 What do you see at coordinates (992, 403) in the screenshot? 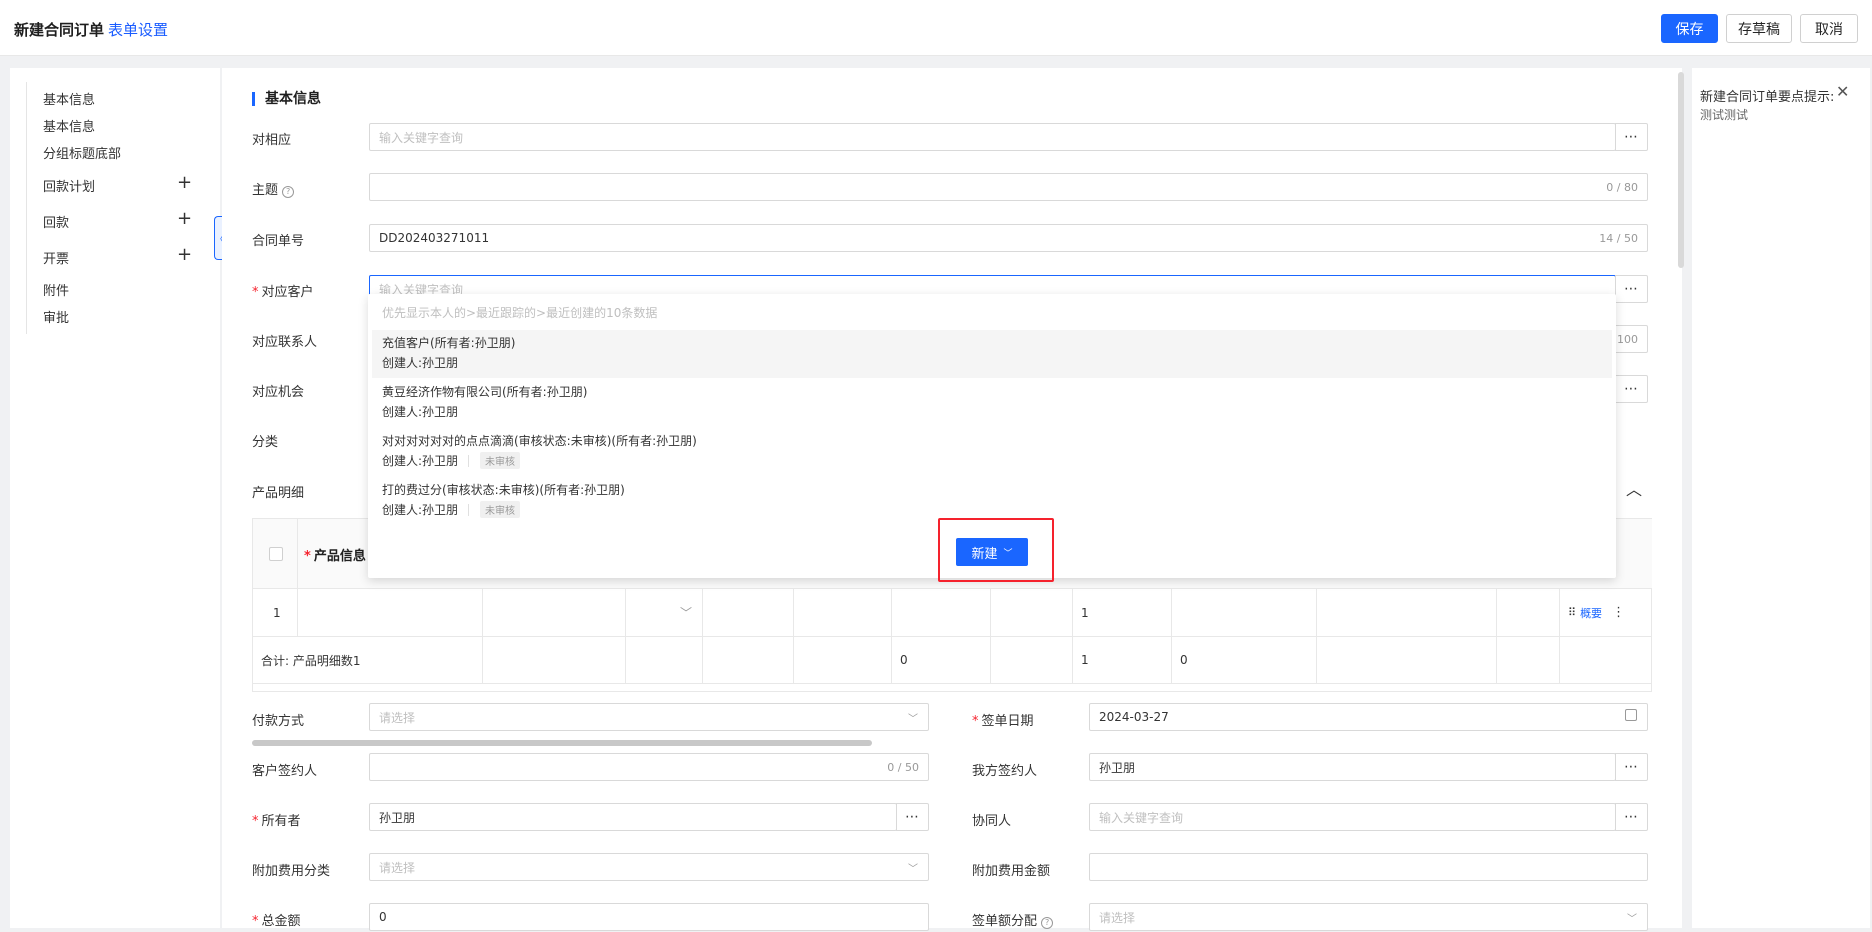
I see `list-item: 黄豆经济作物有限公司(所有者:孙卫朋) 创建人:孙卫朋` at bounding box center [992, 403].